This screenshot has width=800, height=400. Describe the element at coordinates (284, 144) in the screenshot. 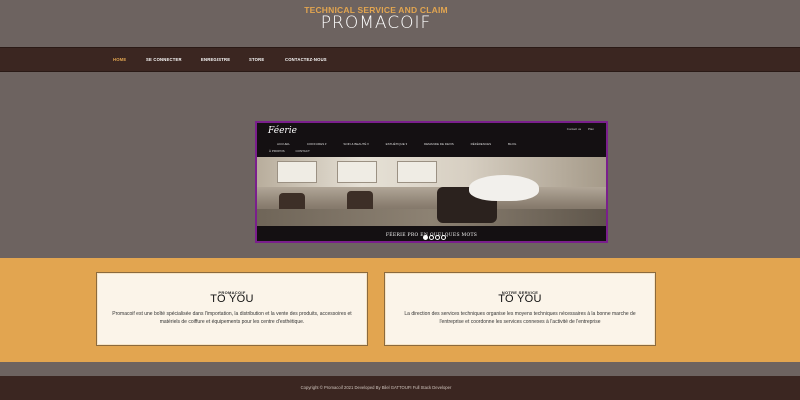

I see `slide-menu-item: ACCUEIL` at that location.